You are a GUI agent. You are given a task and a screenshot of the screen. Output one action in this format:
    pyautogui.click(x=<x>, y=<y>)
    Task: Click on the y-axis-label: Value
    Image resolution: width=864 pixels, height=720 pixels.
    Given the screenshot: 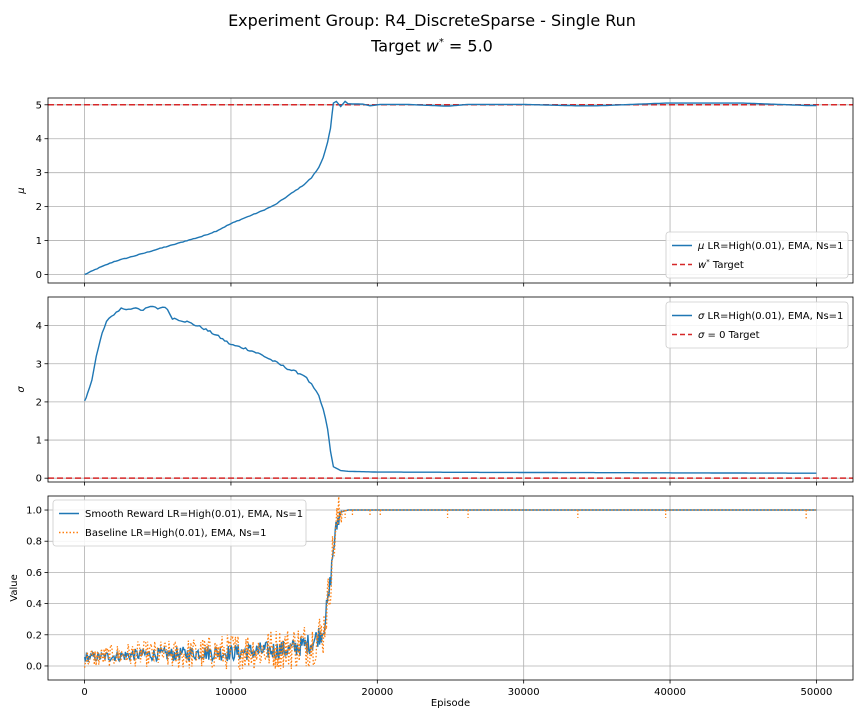 What is the action you would take?
    pyautogui.click(x=14, y=587)
    